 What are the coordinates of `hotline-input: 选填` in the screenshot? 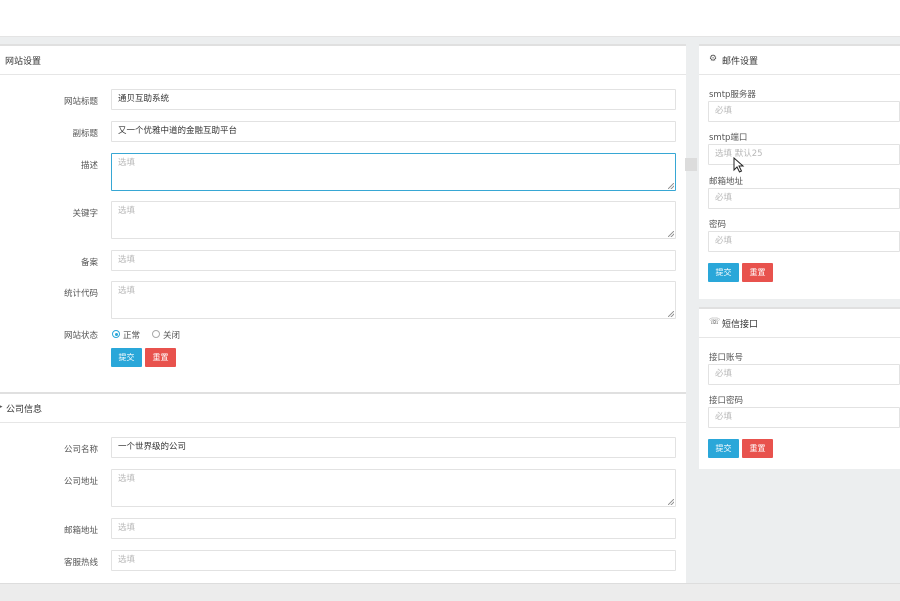 It's located at (393, 560).